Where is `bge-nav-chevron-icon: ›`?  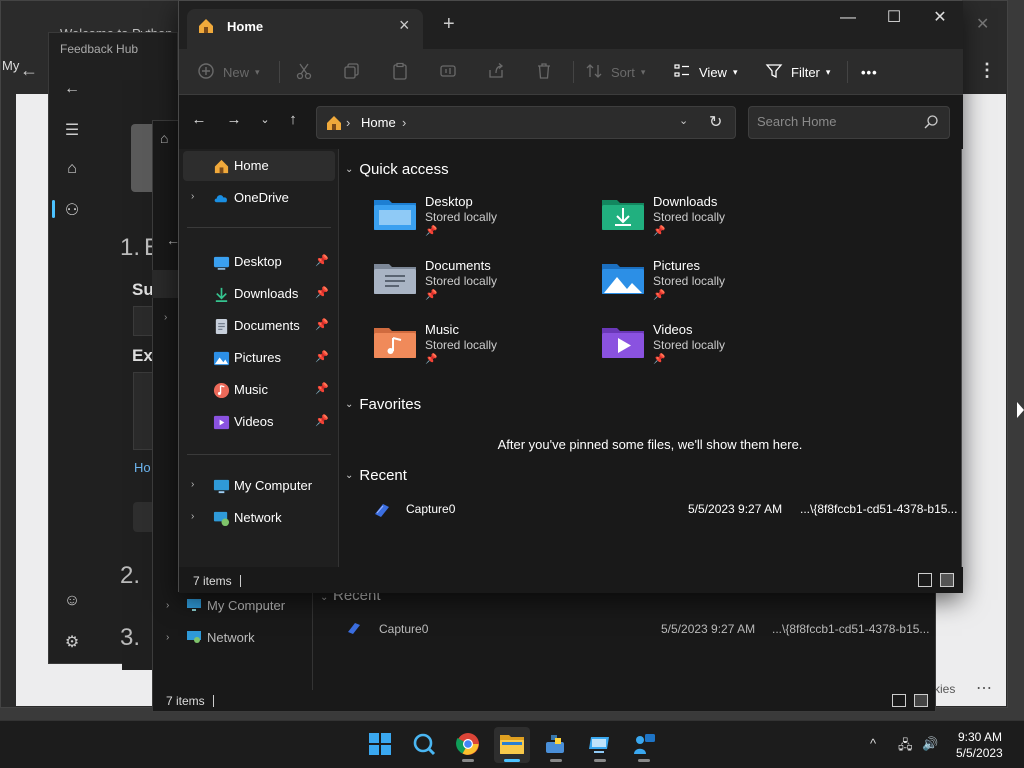
bge-nav-chevron-icon: › is located at coordinates (167, 605).